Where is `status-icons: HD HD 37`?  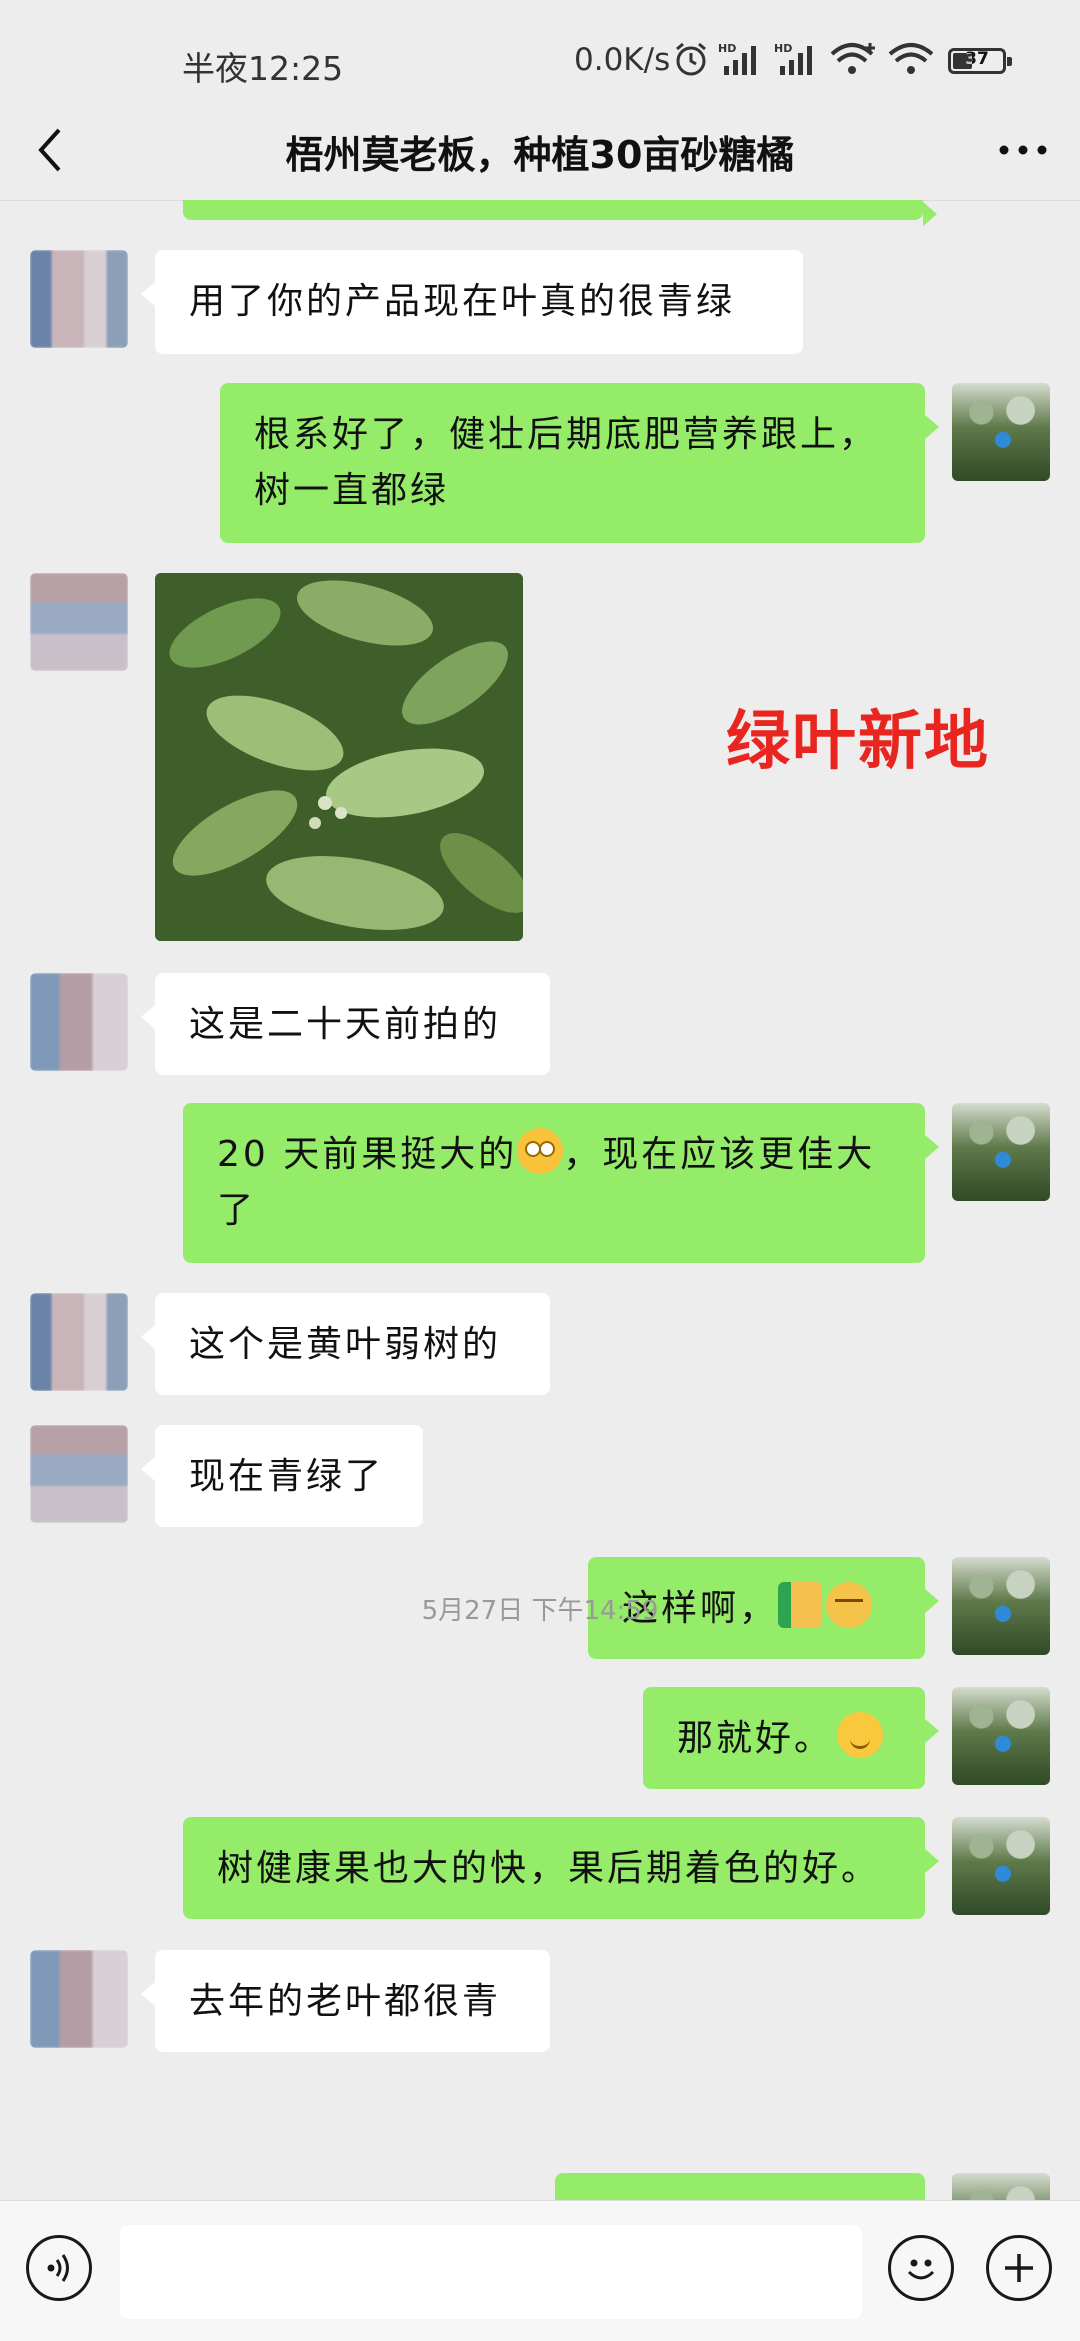 status-icons: HD HD 37 is located at coordinates (842, 61).